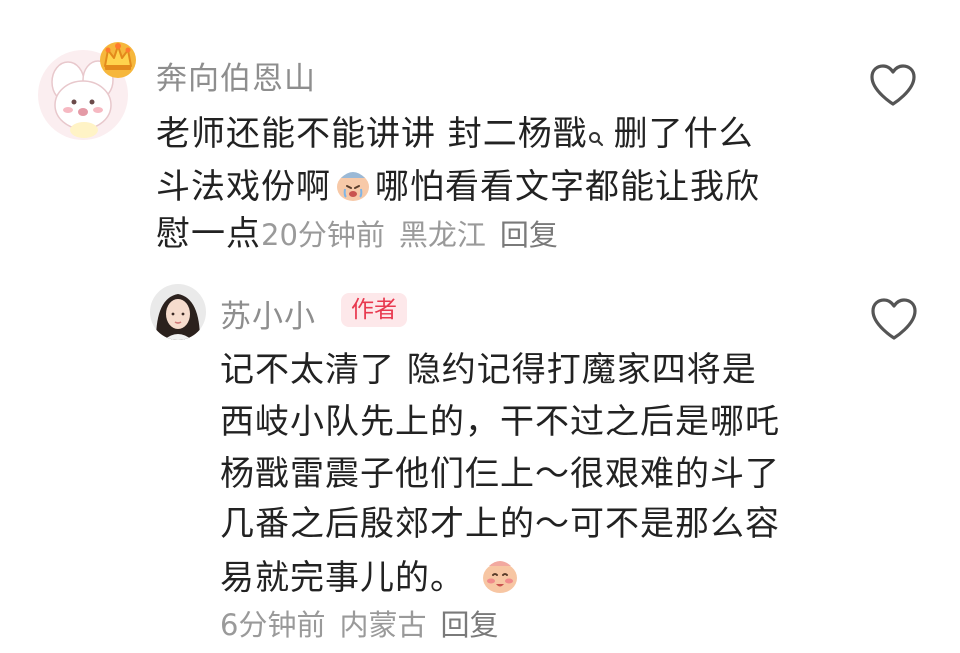 This screenshot has width=960, height=653. What do you see at coordinates (488, 370) in the screenshot?
I see `comment-text-line: 记不太清了 隐约记得打魔家四将是` at bounding box center [488, 370].